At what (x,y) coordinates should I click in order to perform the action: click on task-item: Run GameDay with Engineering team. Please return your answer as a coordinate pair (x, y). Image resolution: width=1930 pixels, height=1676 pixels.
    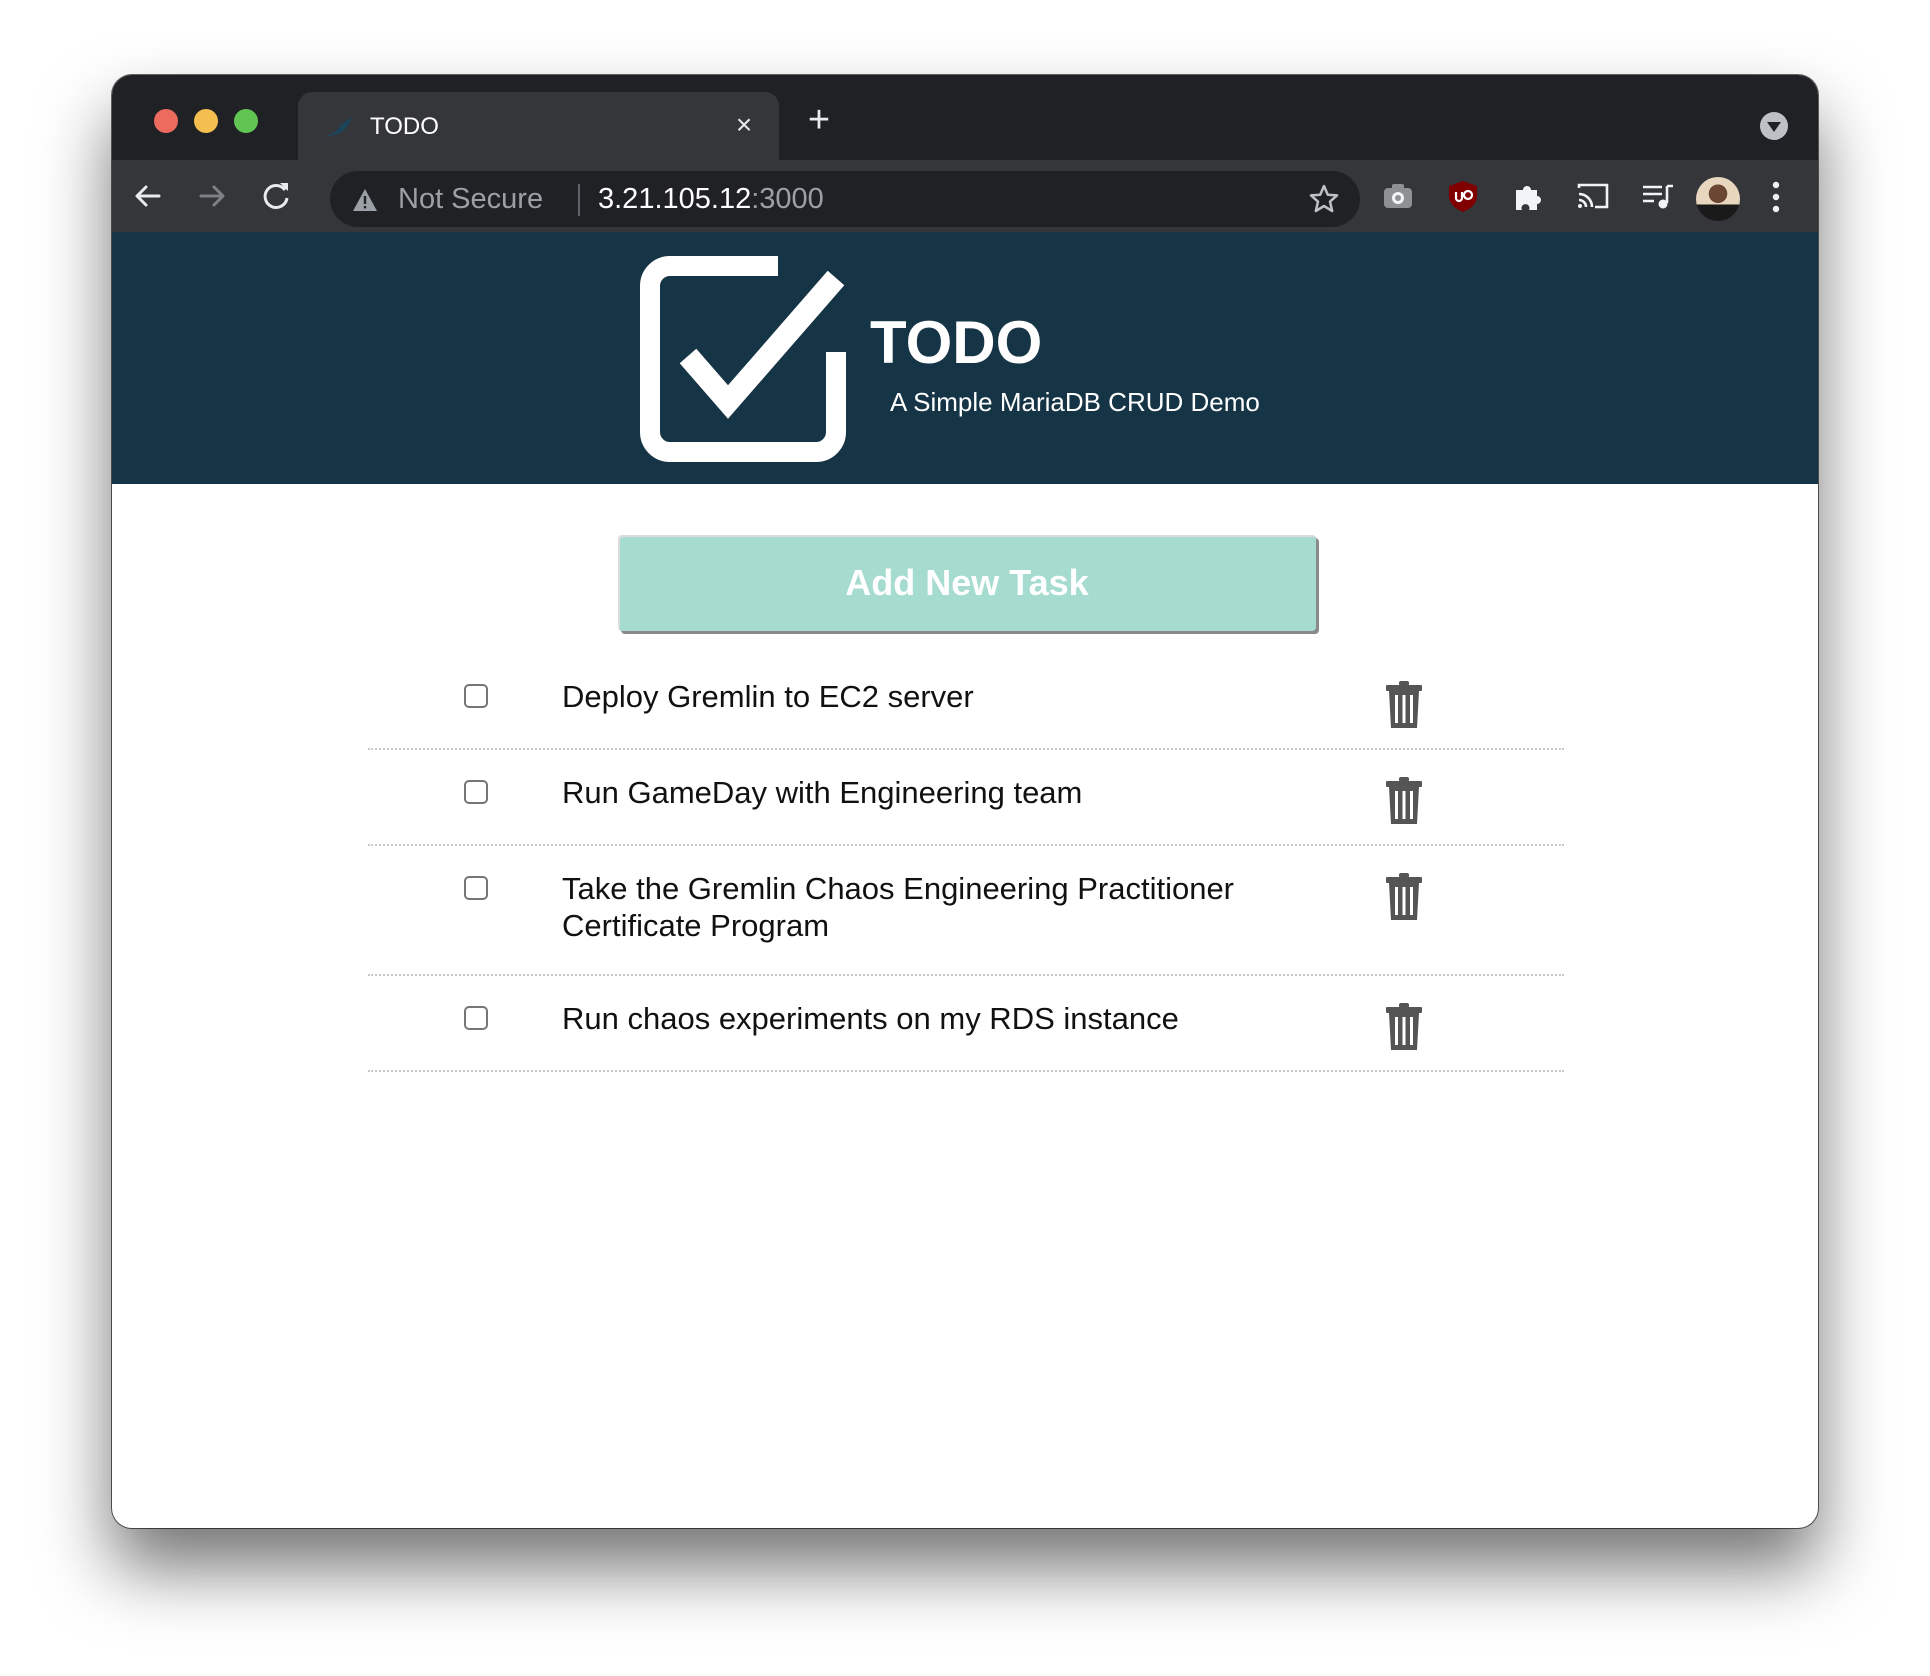
    Looking at the image, I should click on (966, 798).